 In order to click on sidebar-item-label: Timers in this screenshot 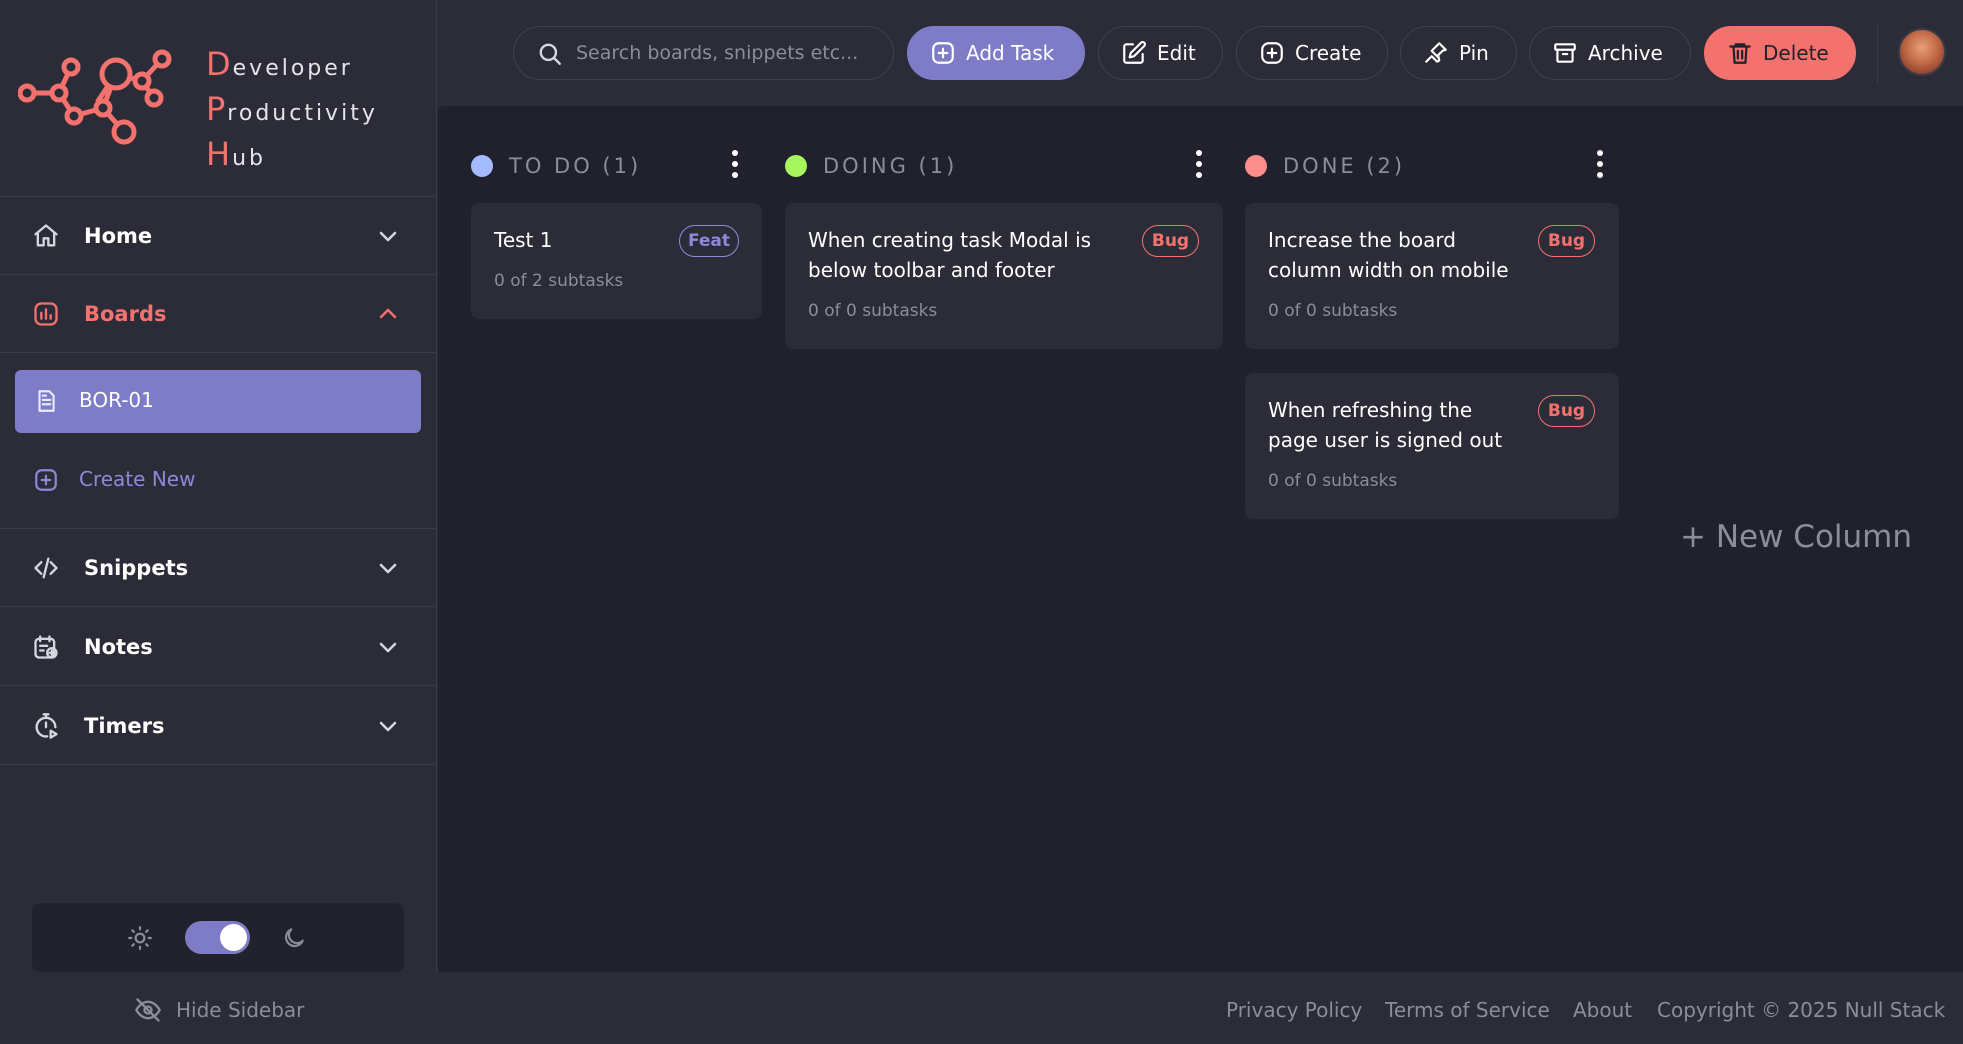, I will do `click(124, 725)`.